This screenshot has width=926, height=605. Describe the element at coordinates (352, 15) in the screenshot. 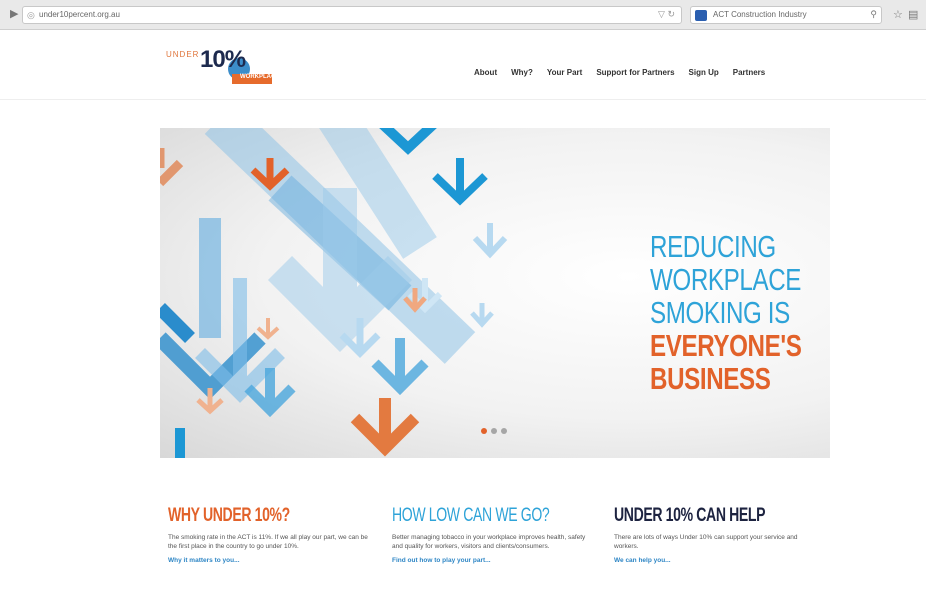

I see `address-bar: ◎ under10percent.org.au ▽ ↻` at that location.